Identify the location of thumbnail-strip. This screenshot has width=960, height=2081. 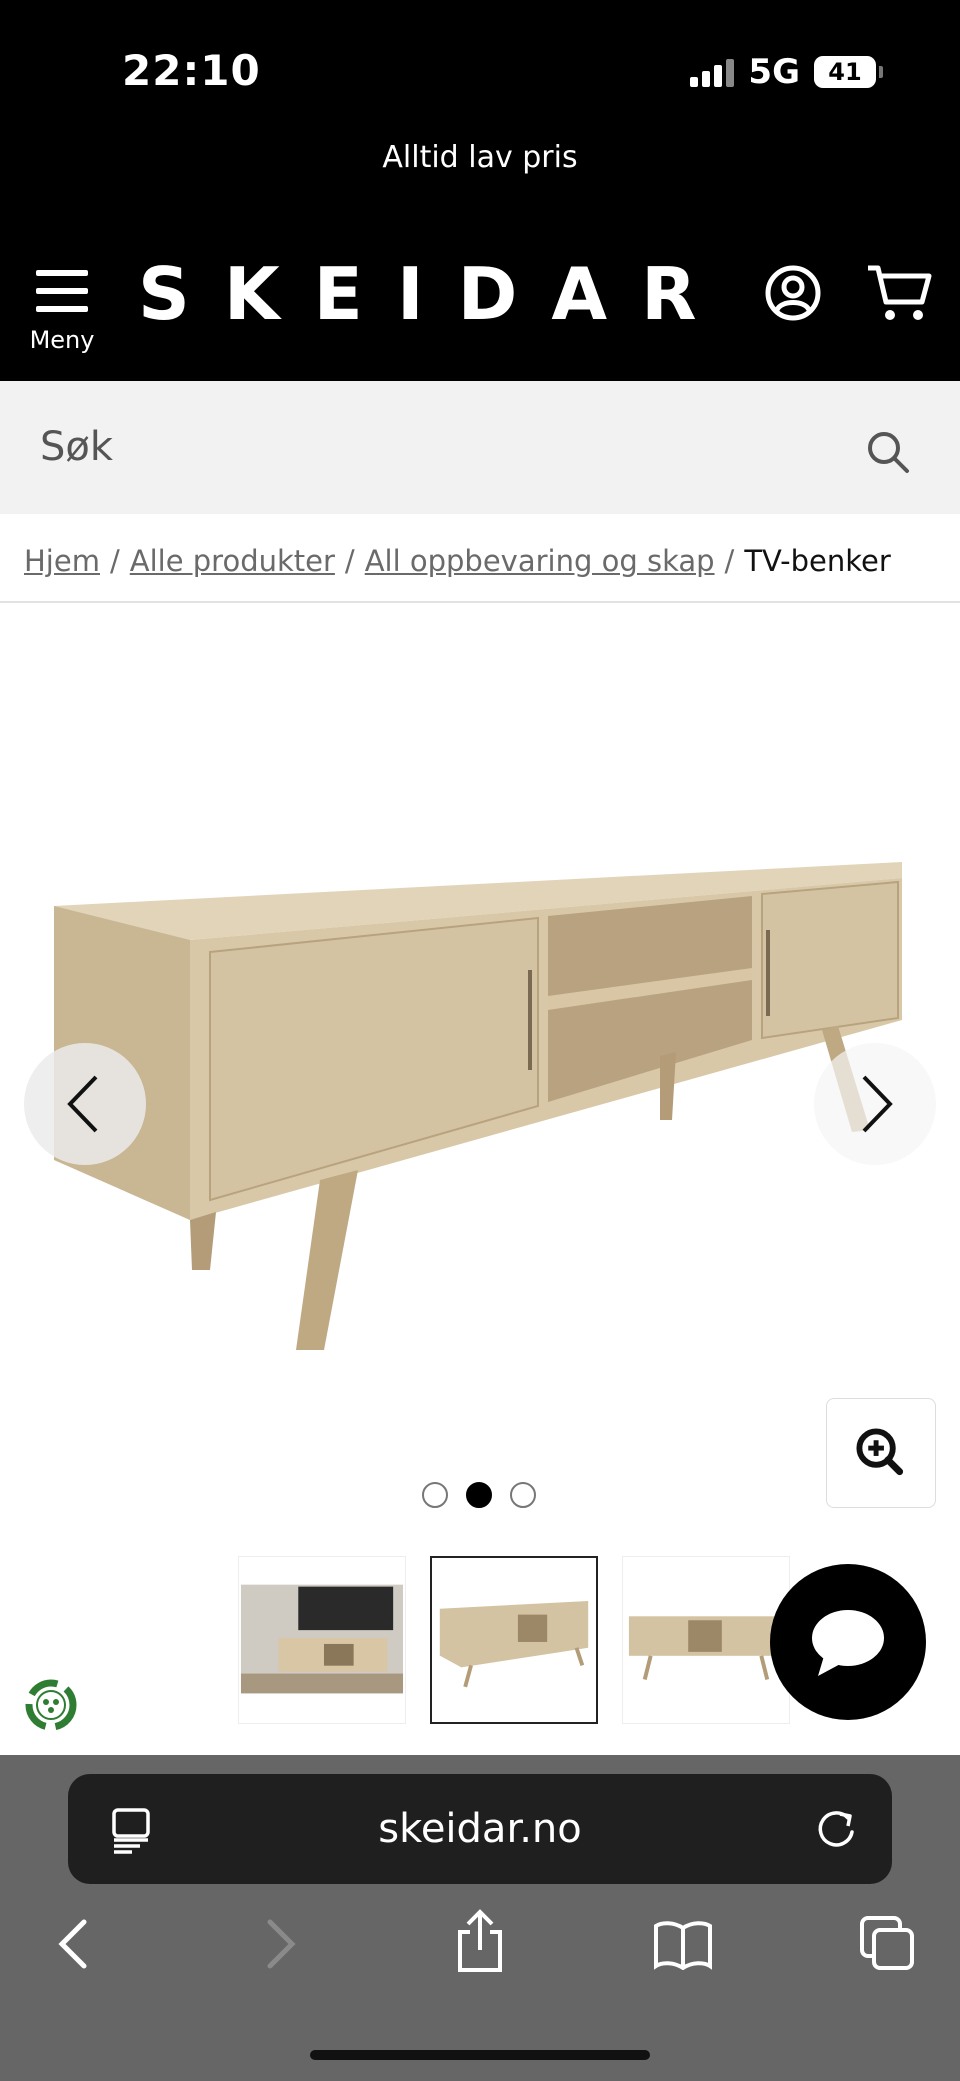
(514, 1640).